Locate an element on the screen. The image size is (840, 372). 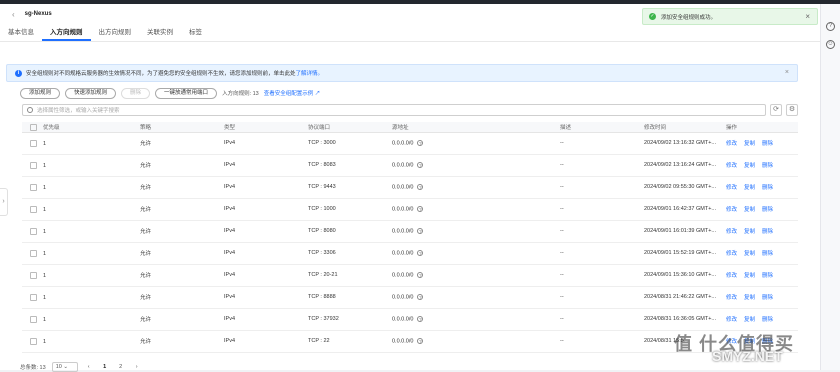
prev-page-icon: ‹ is located at coordinates (89, 367).